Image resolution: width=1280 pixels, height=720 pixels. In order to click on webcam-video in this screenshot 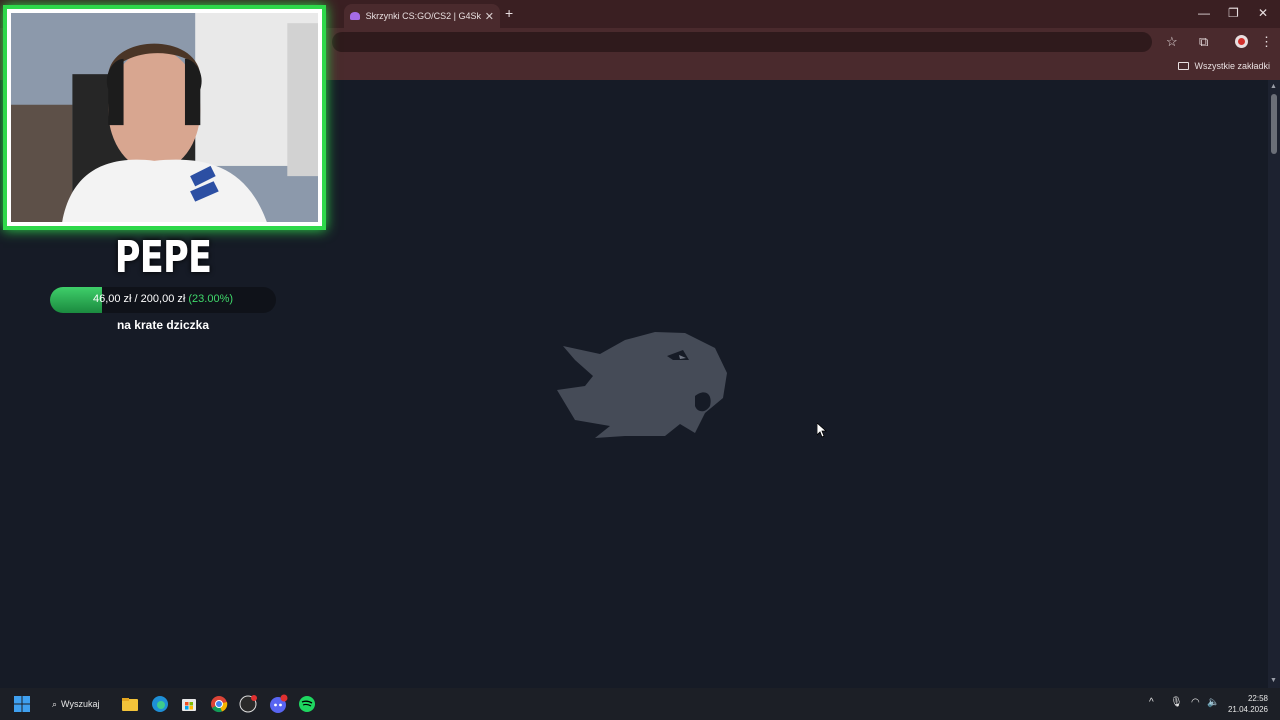, I will do `click(164, 117)`.